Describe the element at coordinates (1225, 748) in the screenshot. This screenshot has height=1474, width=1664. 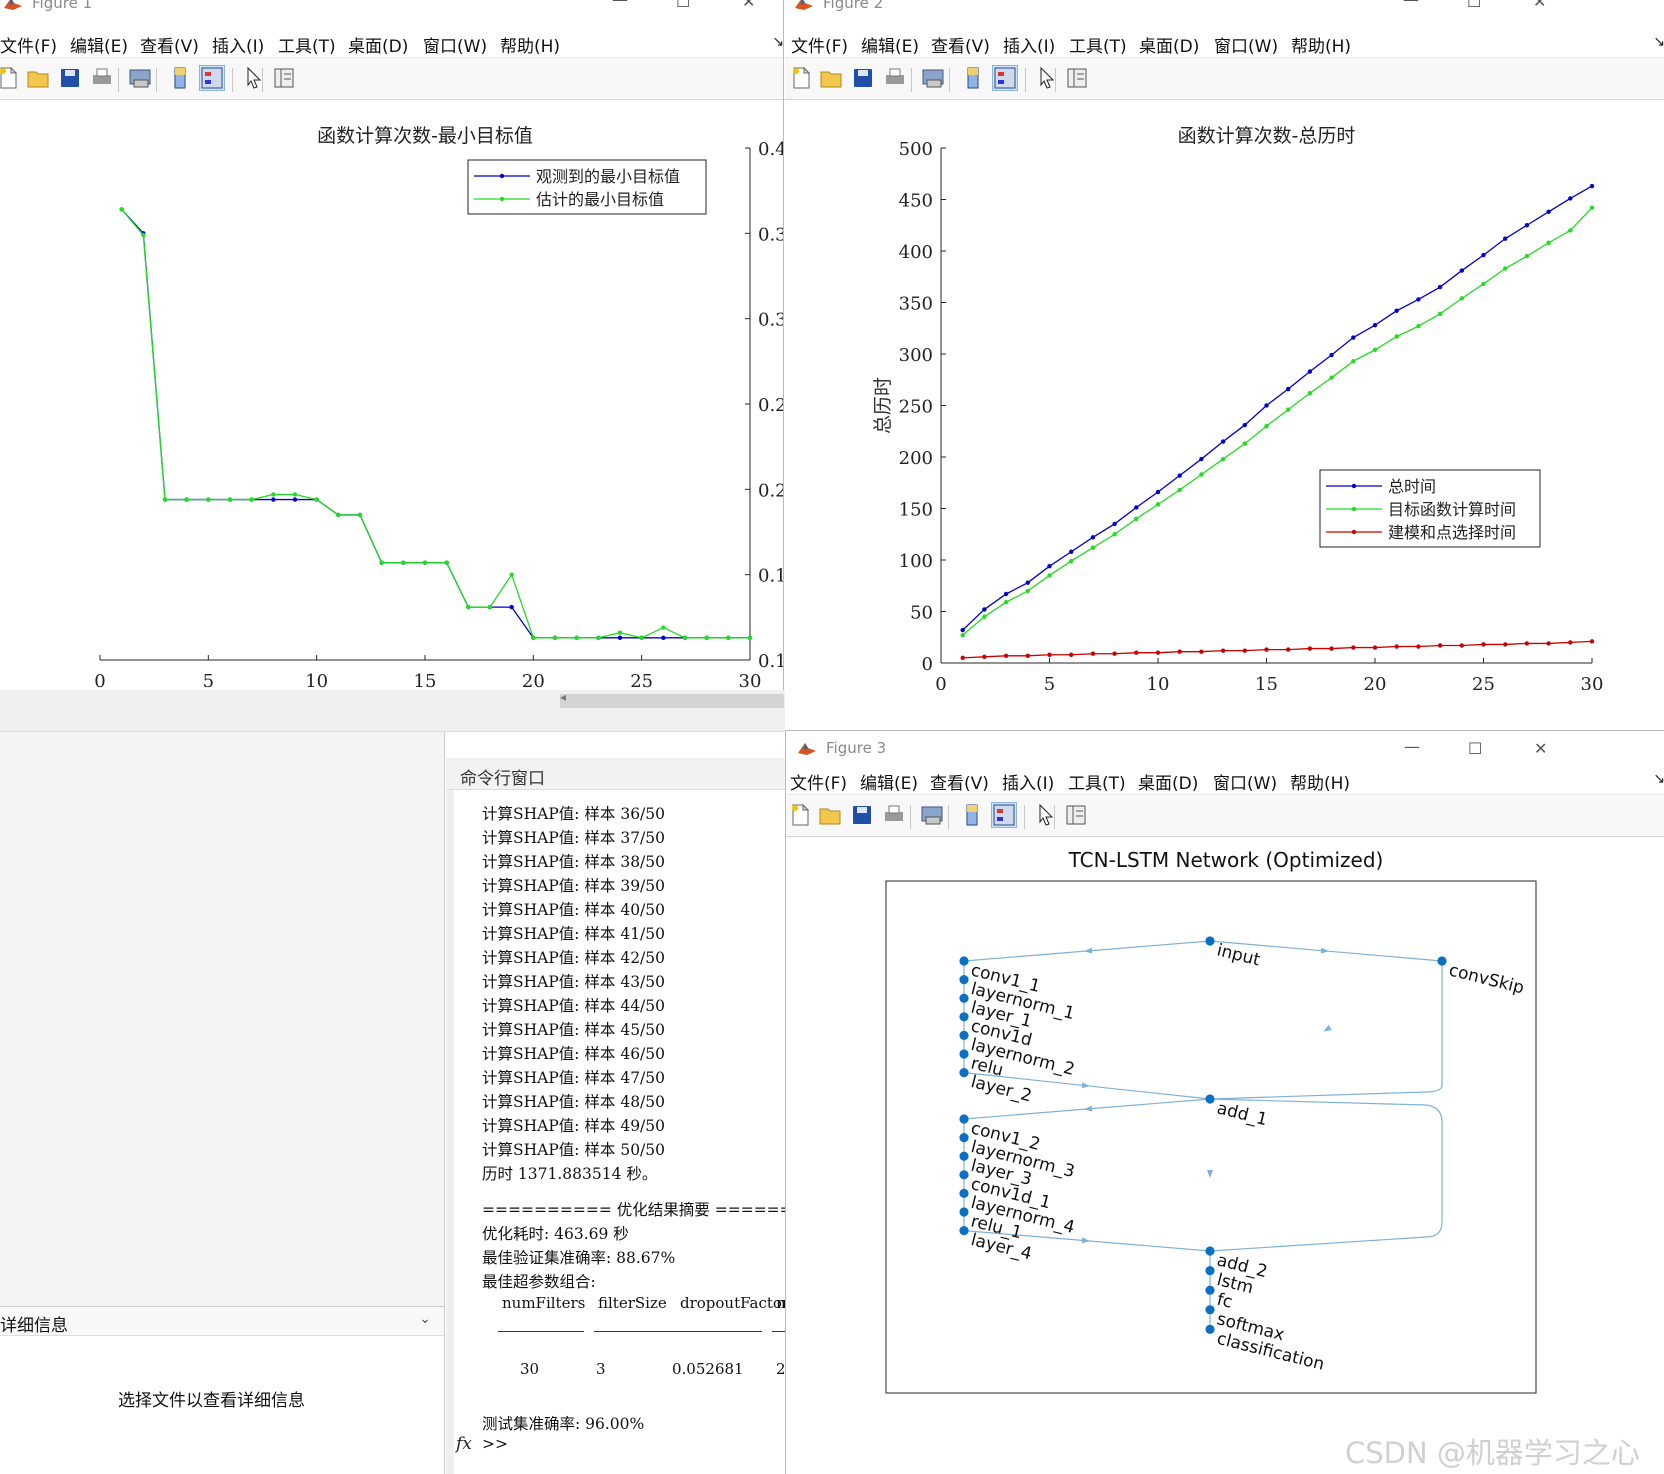
I see `figure-3-titlebar: Figure 3 — ☐ ✕` at that location.